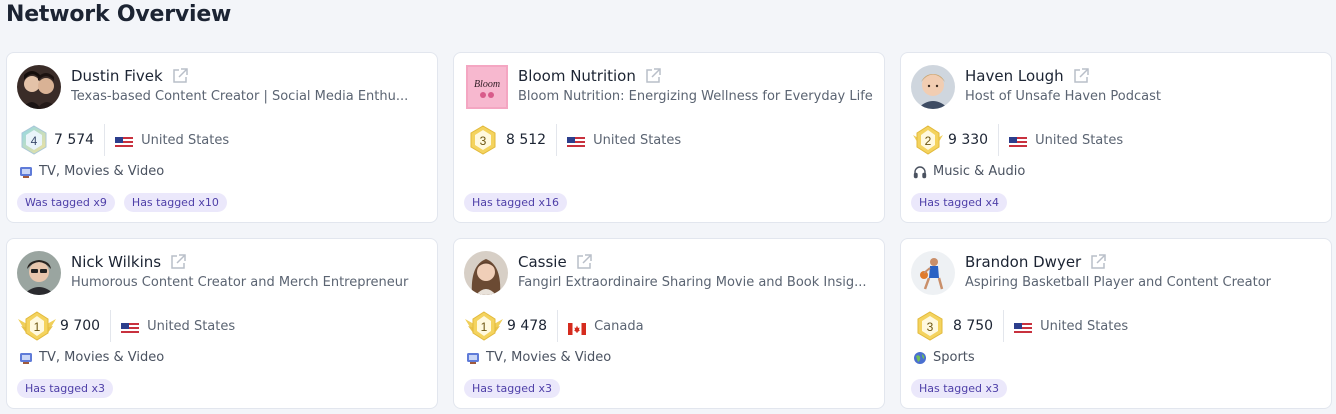 The width and height of the screenshot is (1336, 414). What do you see at coordinates (954, 357) in the screenshot?
I see `category-label: Sports` at bounding box center [954, 357].